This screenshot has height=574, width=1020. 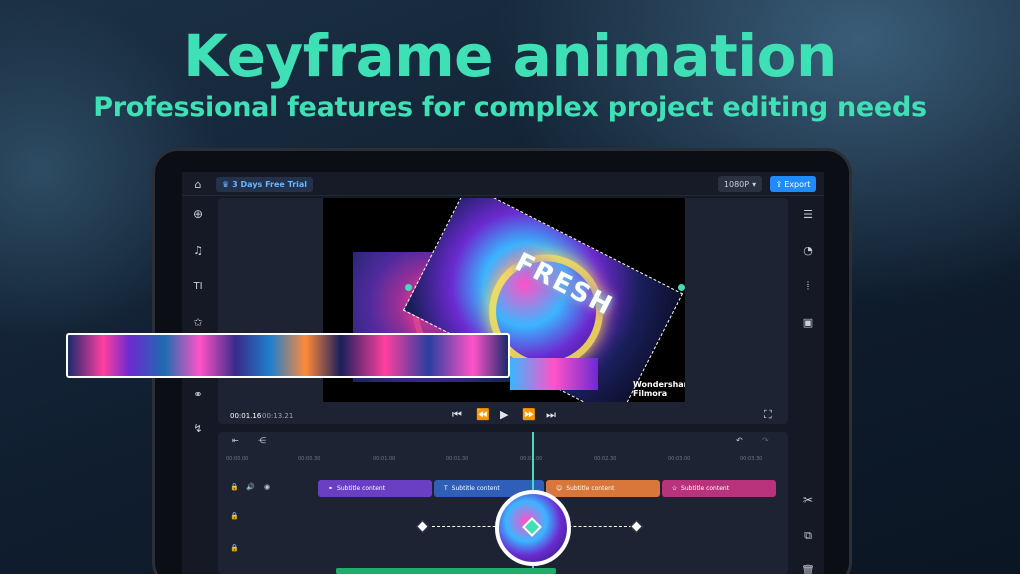 I want to click on delete-icon: 🗑, so click(x=808, y=568).